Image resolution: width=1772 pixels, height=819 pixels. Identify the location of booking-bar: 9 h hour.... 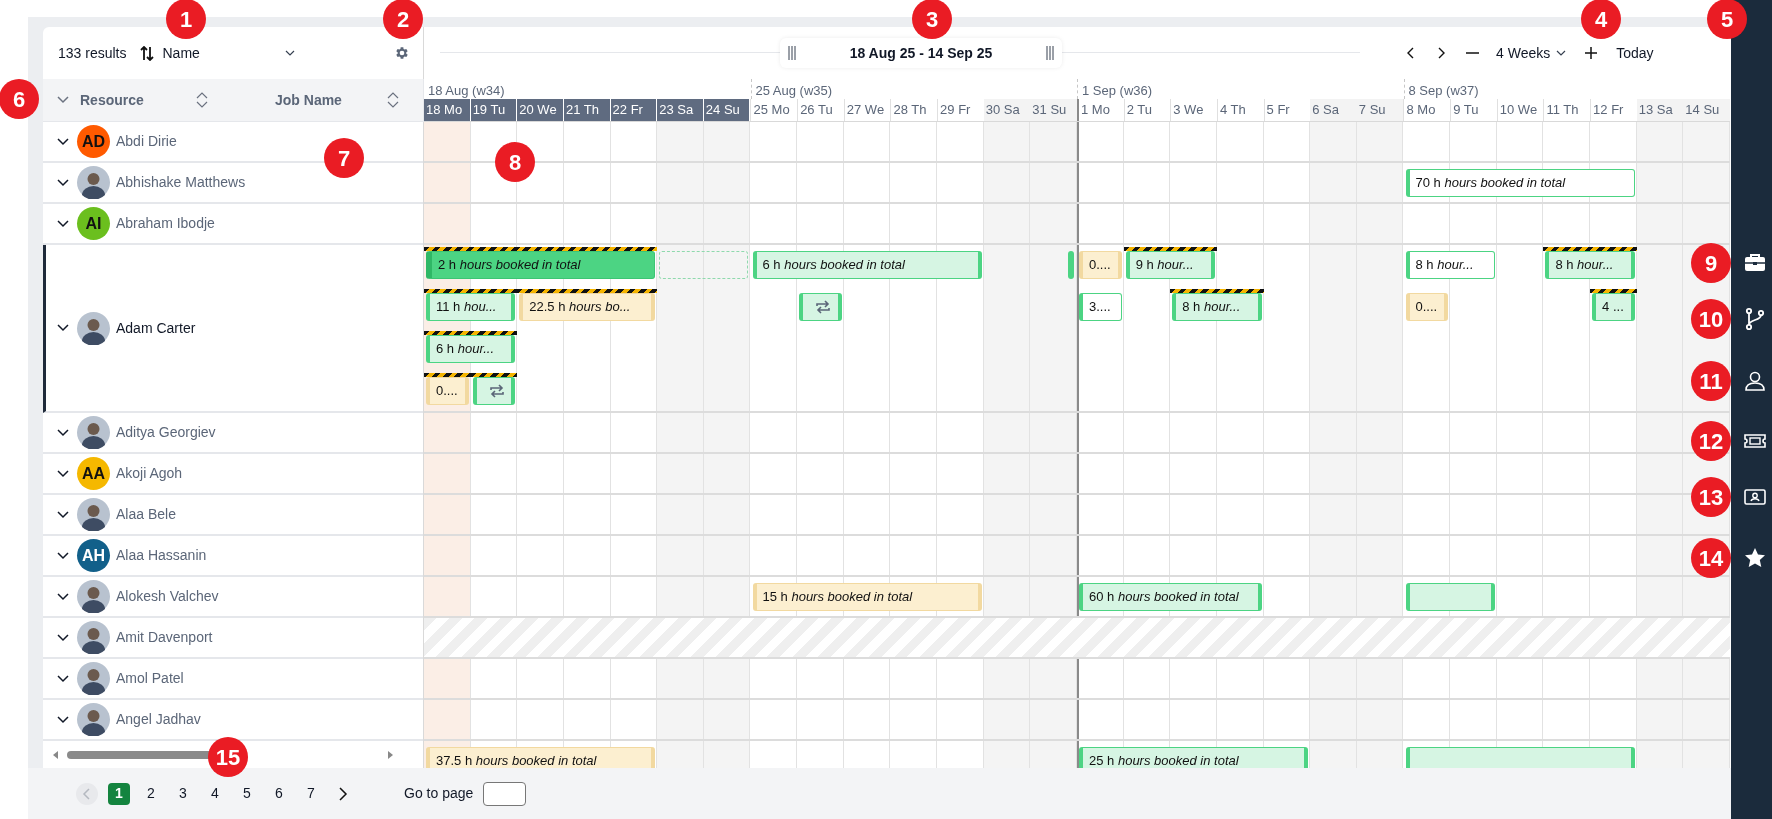
(1170, 265).